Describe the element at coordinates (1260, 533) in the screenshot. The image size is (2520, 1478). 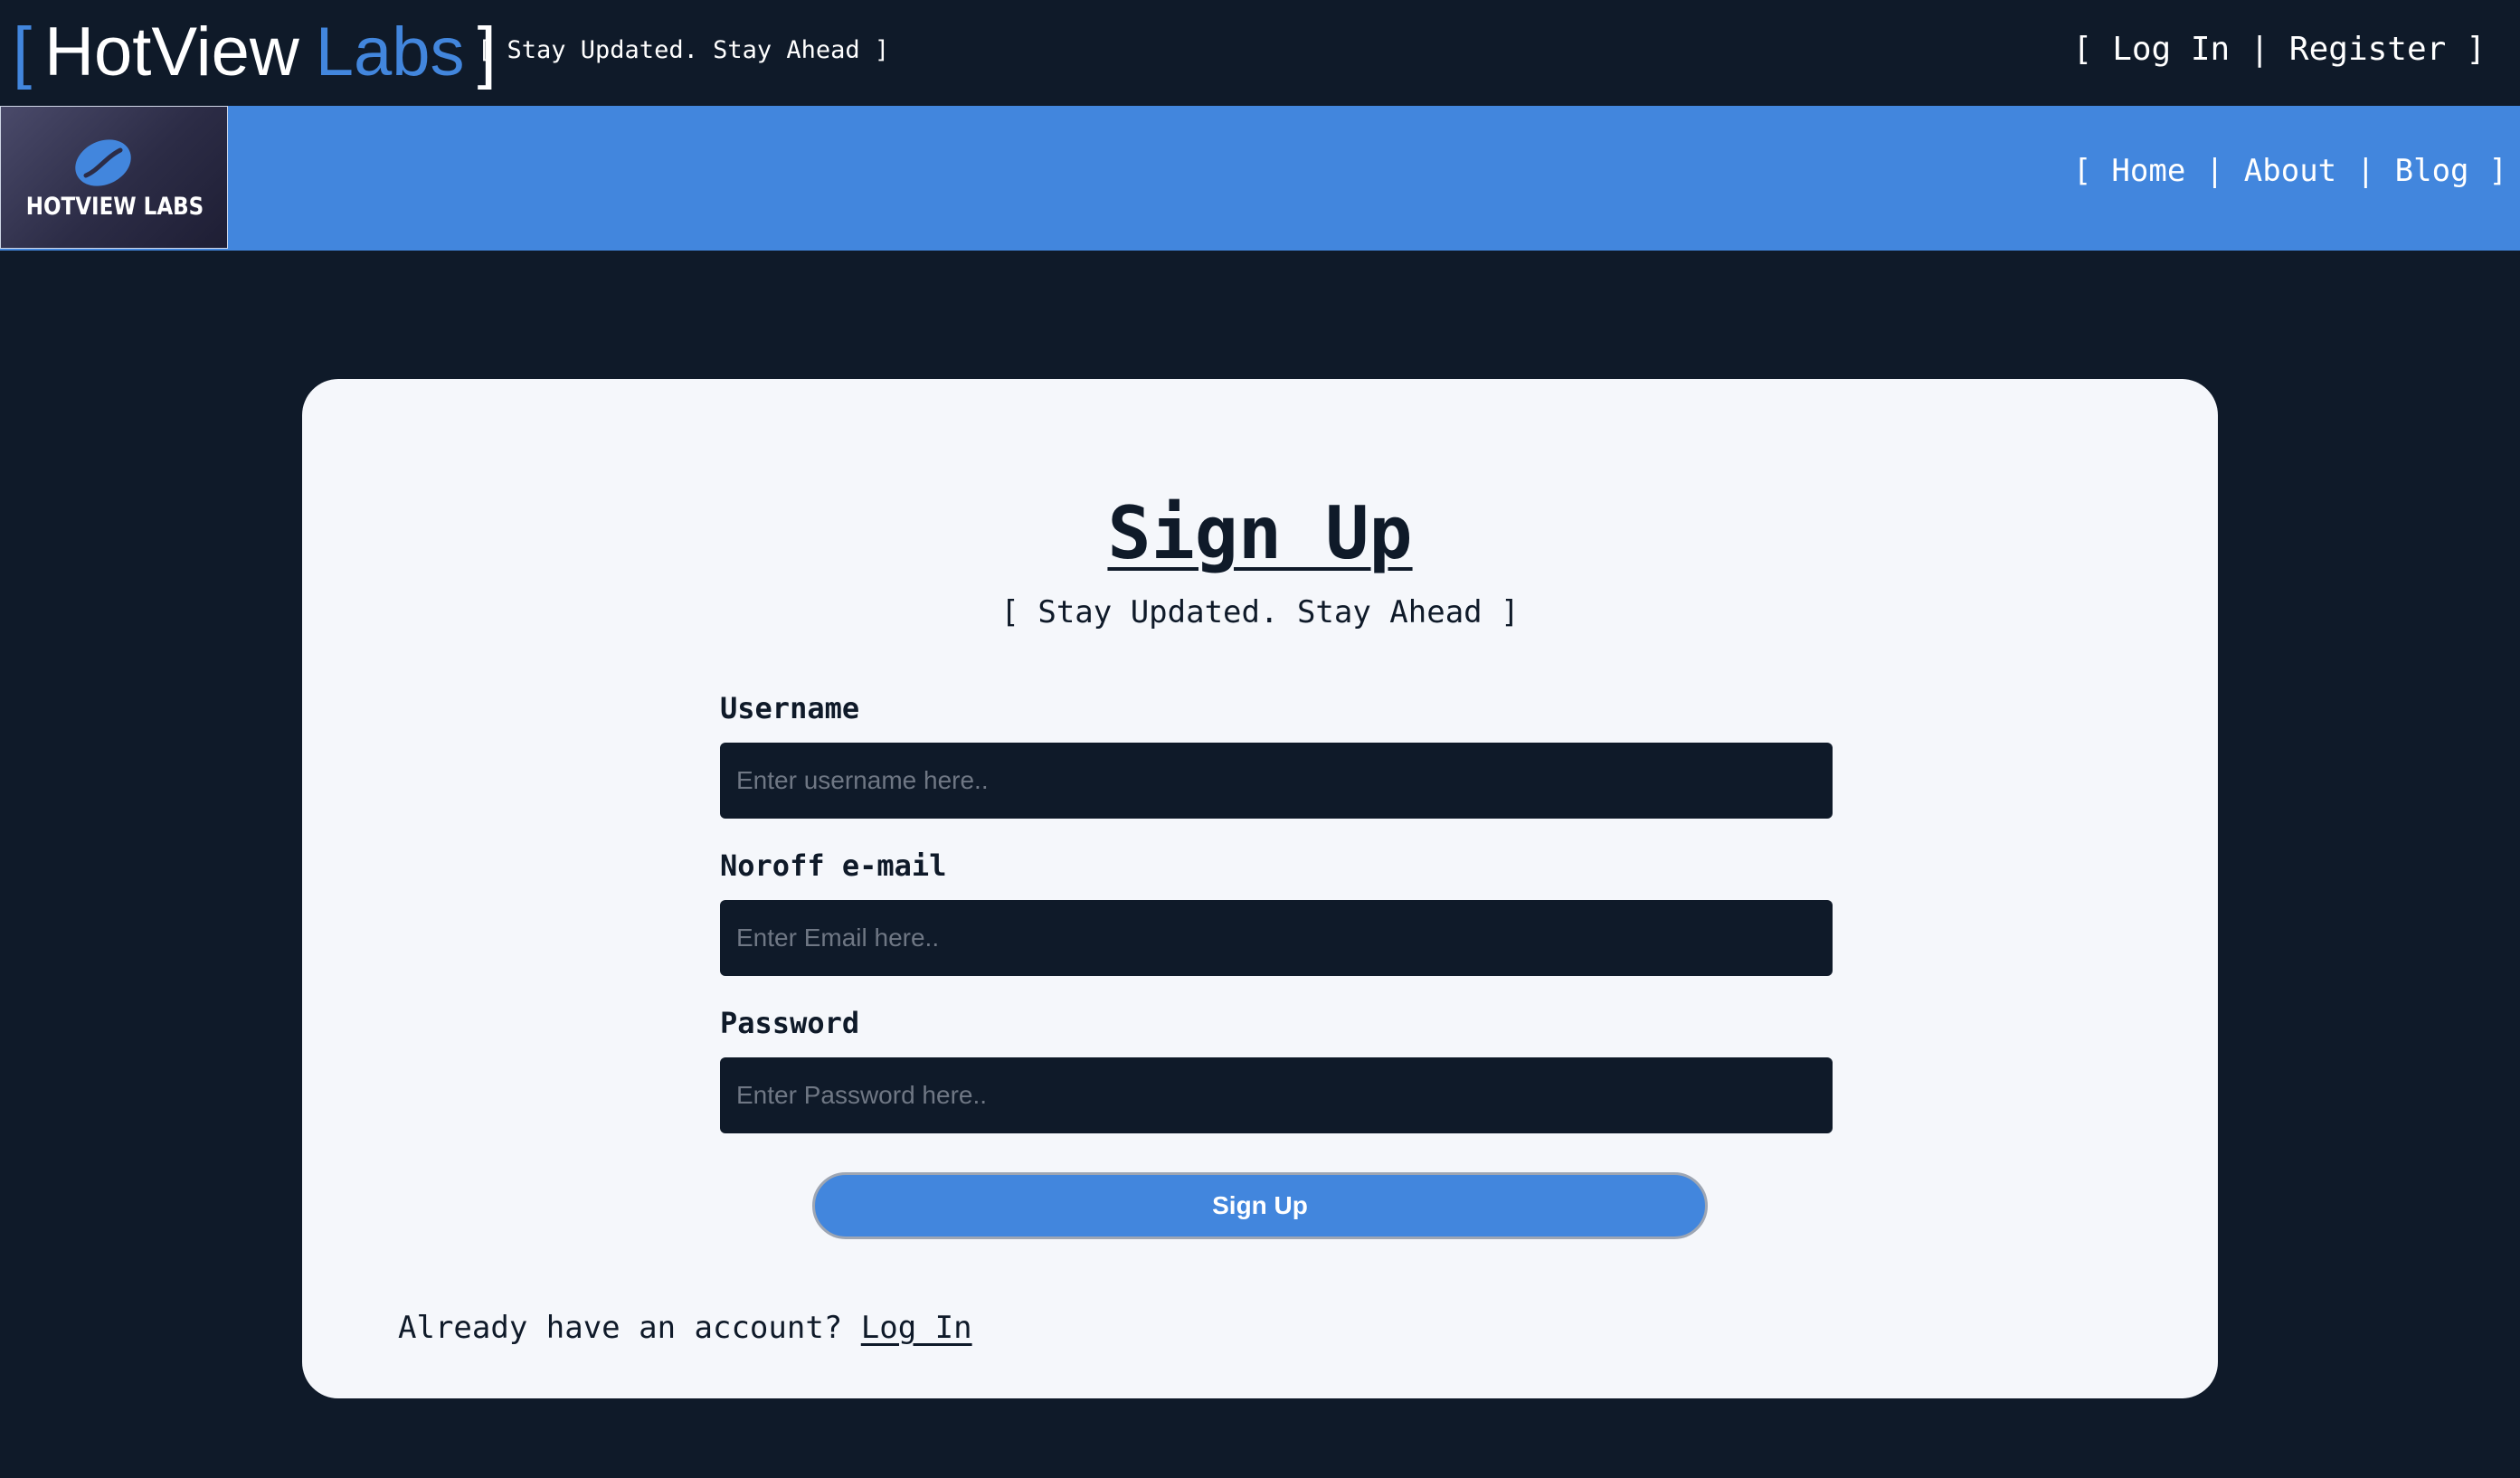
I see `page-title: Sign Up` at that location.